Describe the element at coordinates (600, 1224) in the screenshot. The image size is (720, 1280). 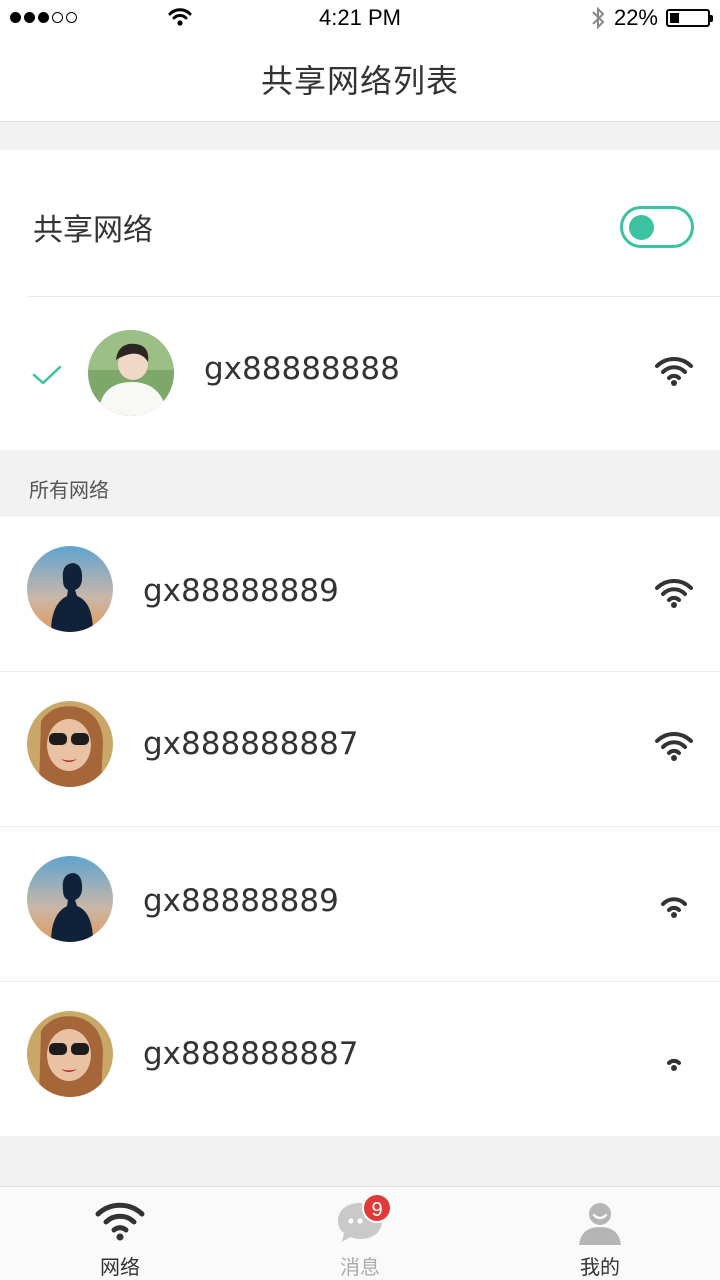
I see `person-icon` at that location.